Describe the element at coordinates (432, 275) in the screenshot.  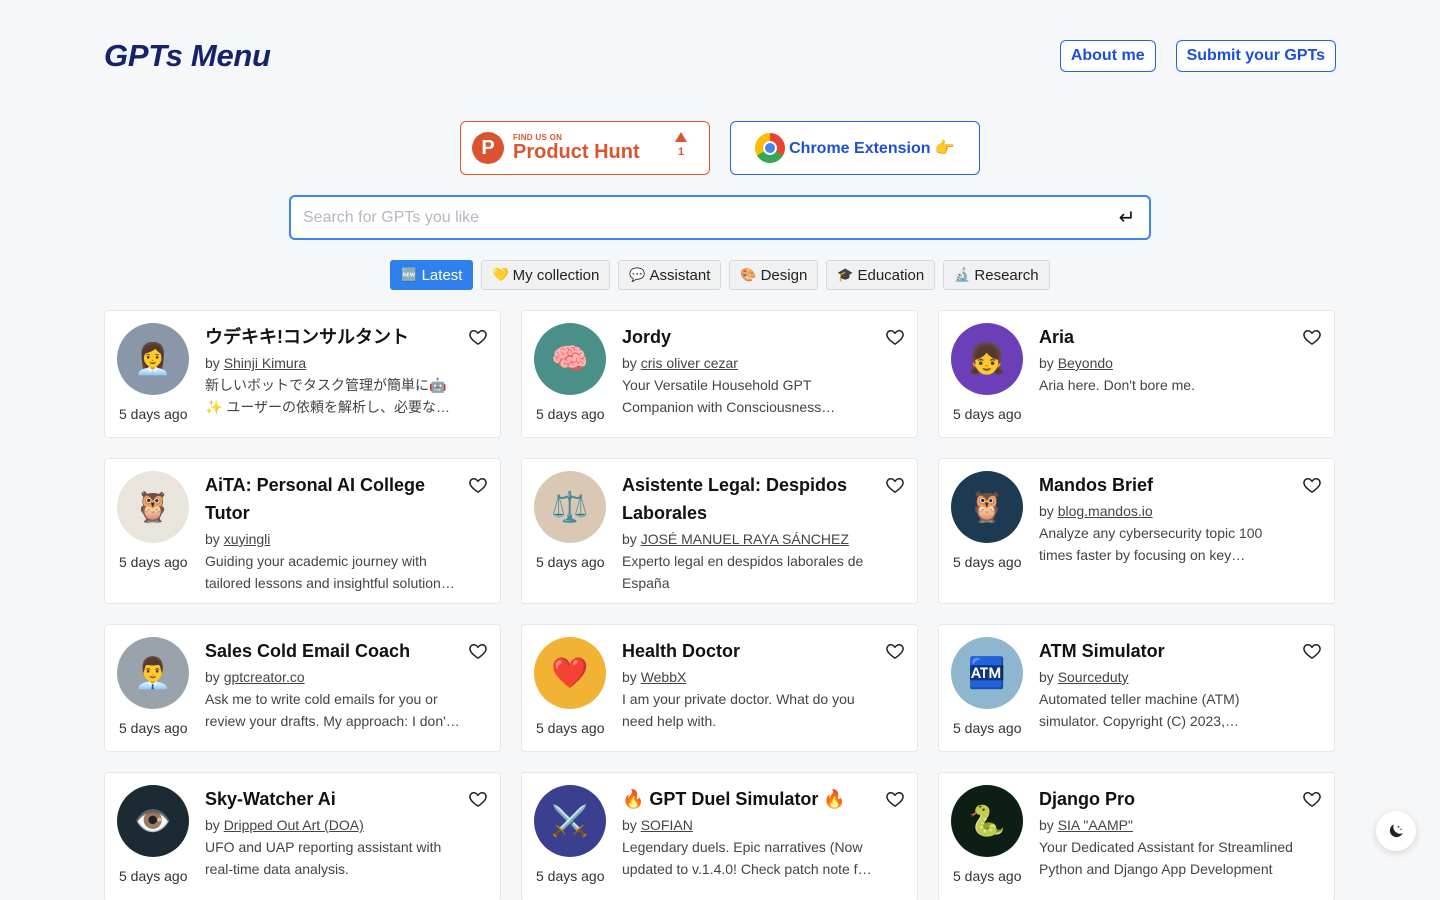
I see `tab-latest: 🆕 Latest` at that location.